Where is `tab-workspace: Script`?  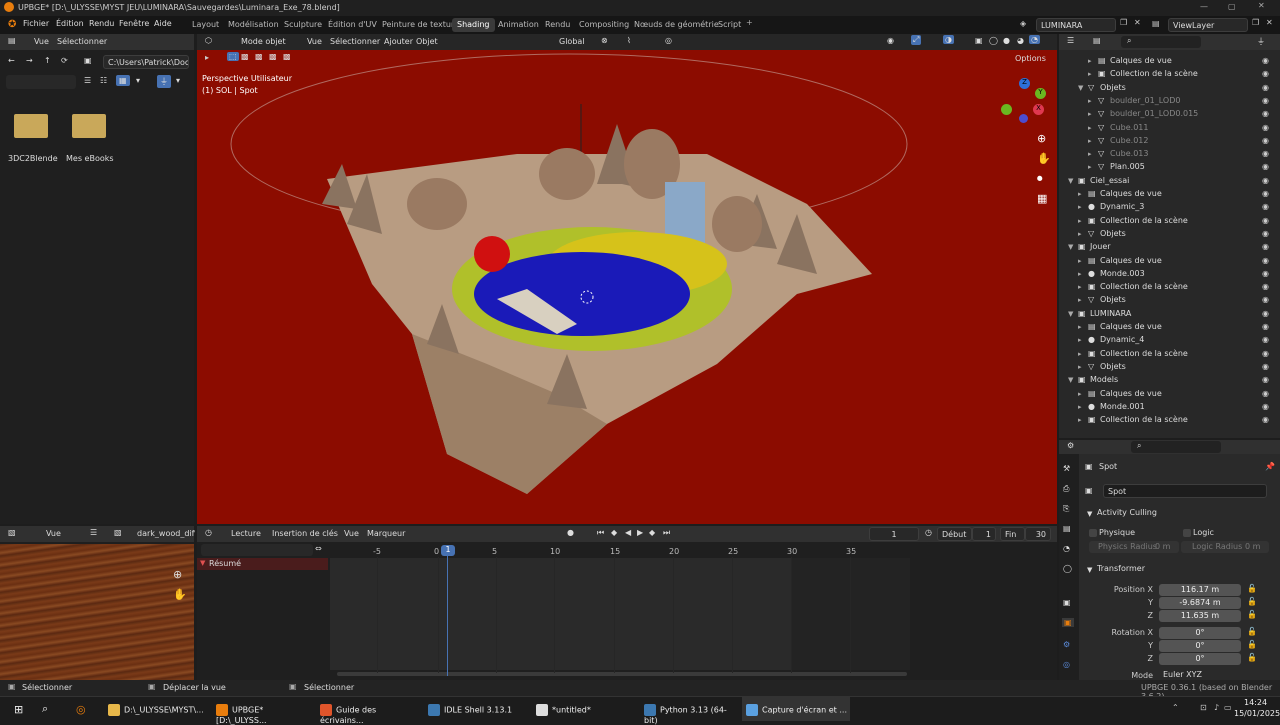
tab-workspace: Script is located at coordinates (729, 25).